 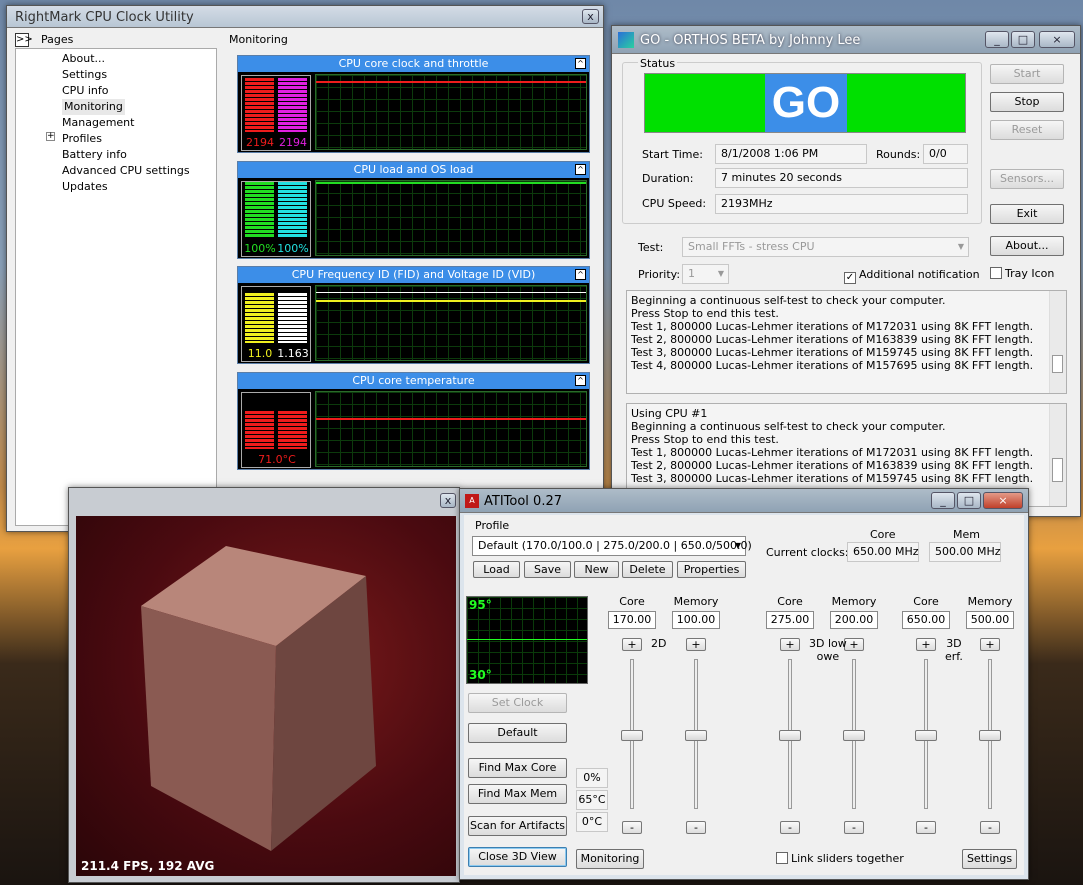 What do you see at coordinates (805, 103) in the screenshot?
I see `go-indicator: GO` at bounding box center [805, 103].